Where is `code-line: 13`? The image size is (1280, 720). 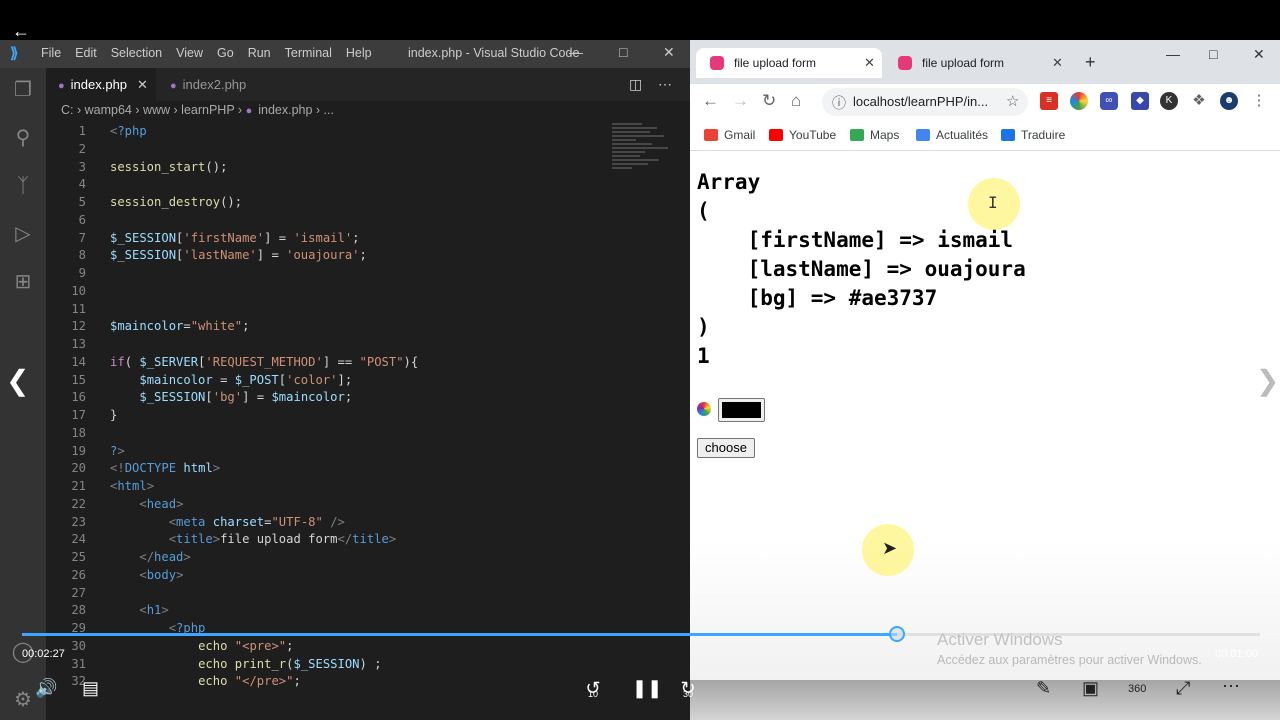 code-line: 13 is located at coordinates (326, 344).